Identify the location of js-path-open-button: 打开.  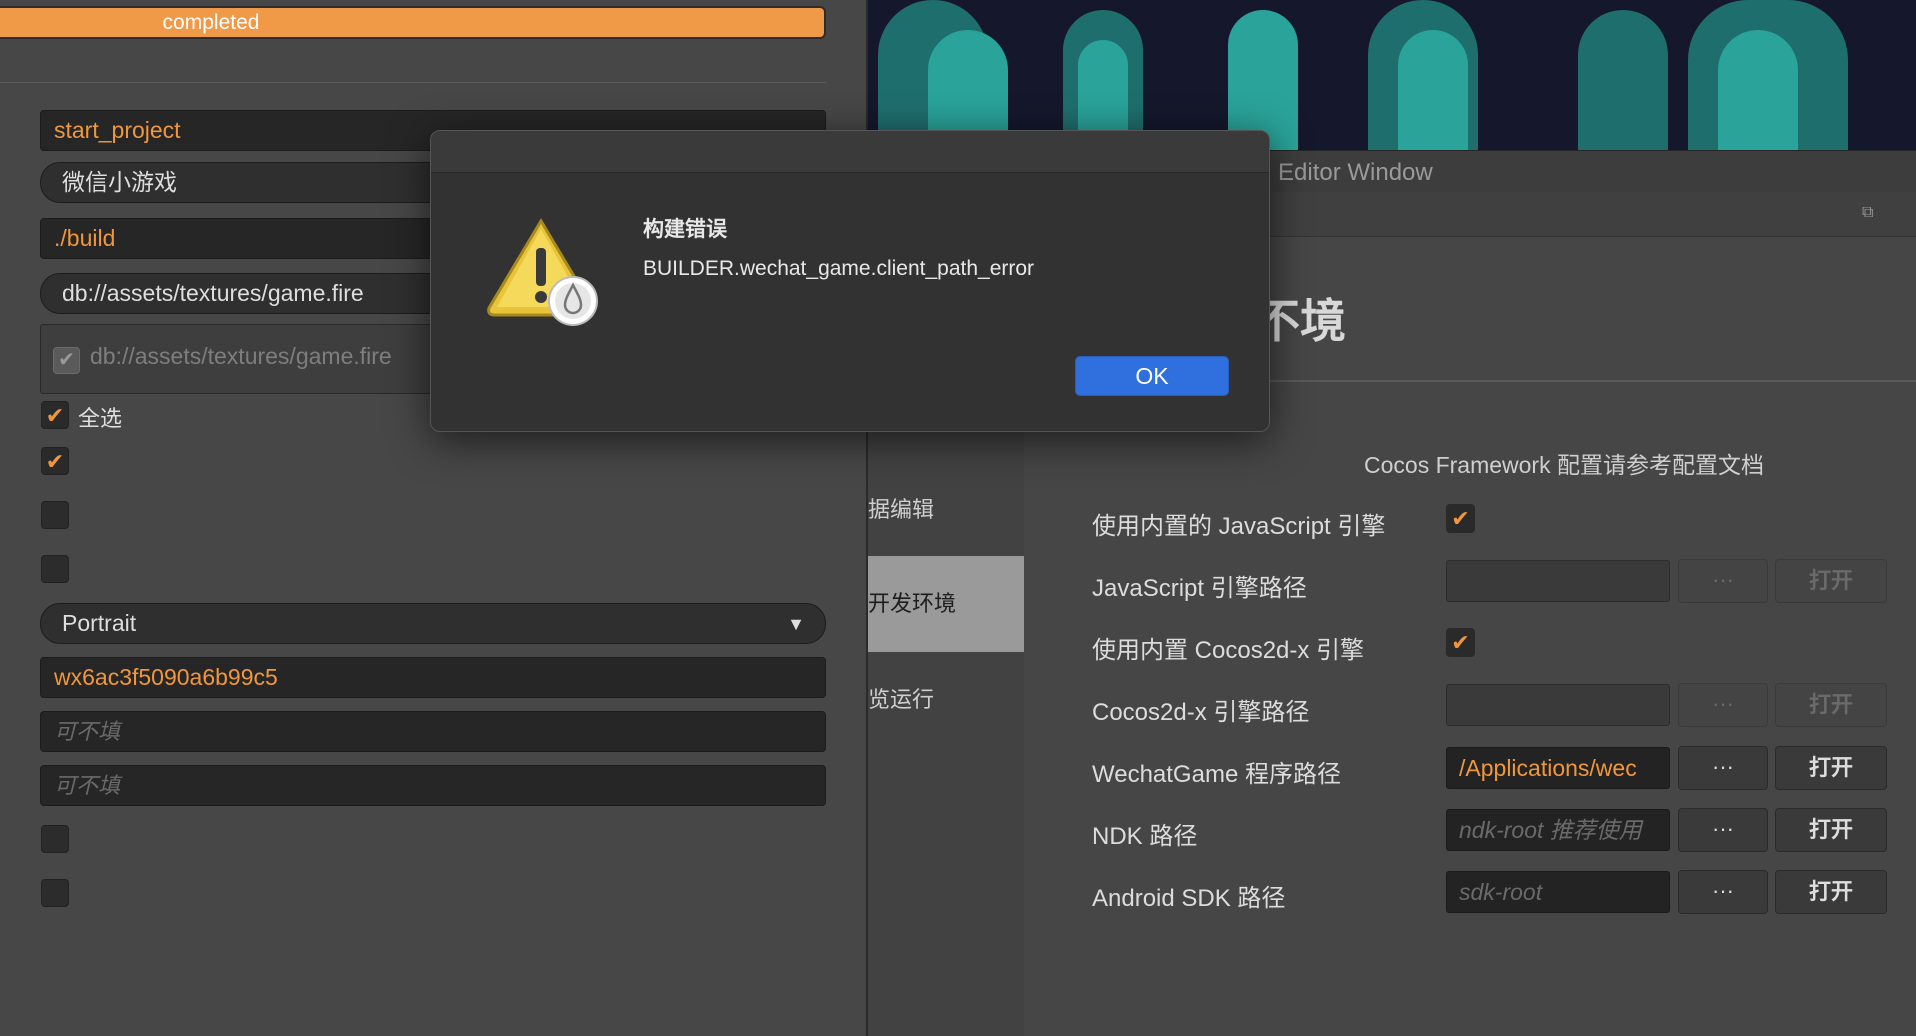
(1831, 581).